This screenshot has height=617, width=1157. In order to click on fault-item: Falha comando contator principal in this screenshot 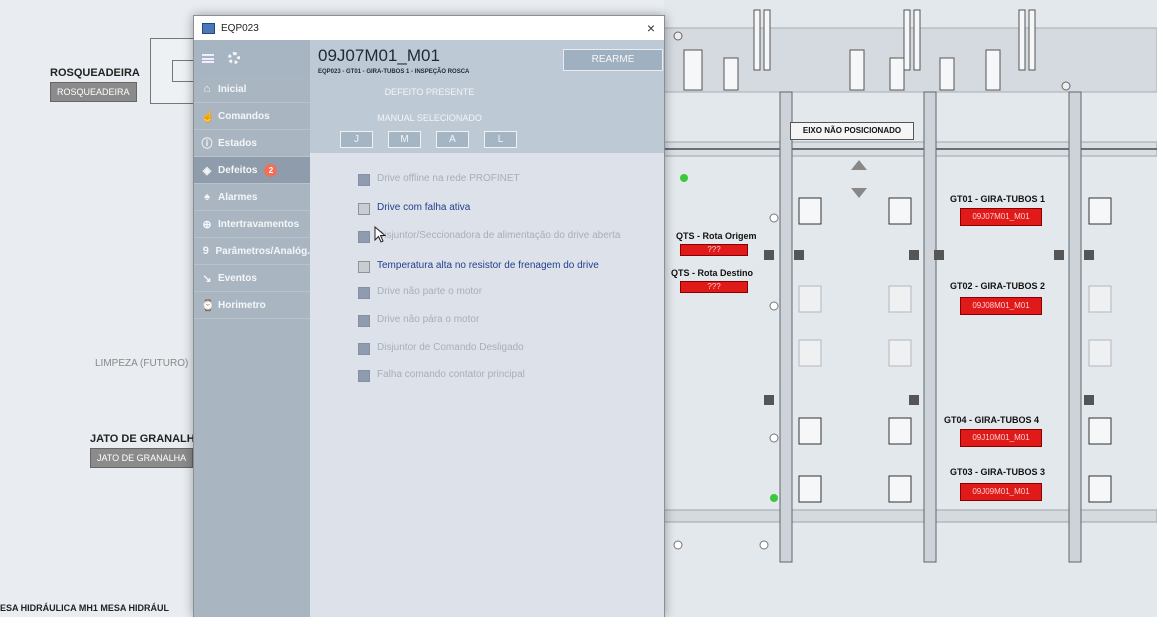, I will do `click(503, 375)`.